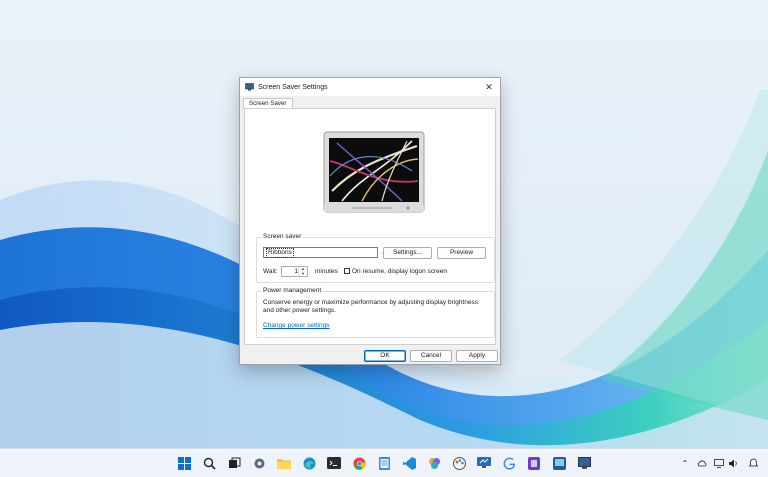 This screenshot has height=477, width=768. What do you see at coordinates (234, 463) in the screenshot?
I see `task-view-icon` at bounding box center [234, 463].